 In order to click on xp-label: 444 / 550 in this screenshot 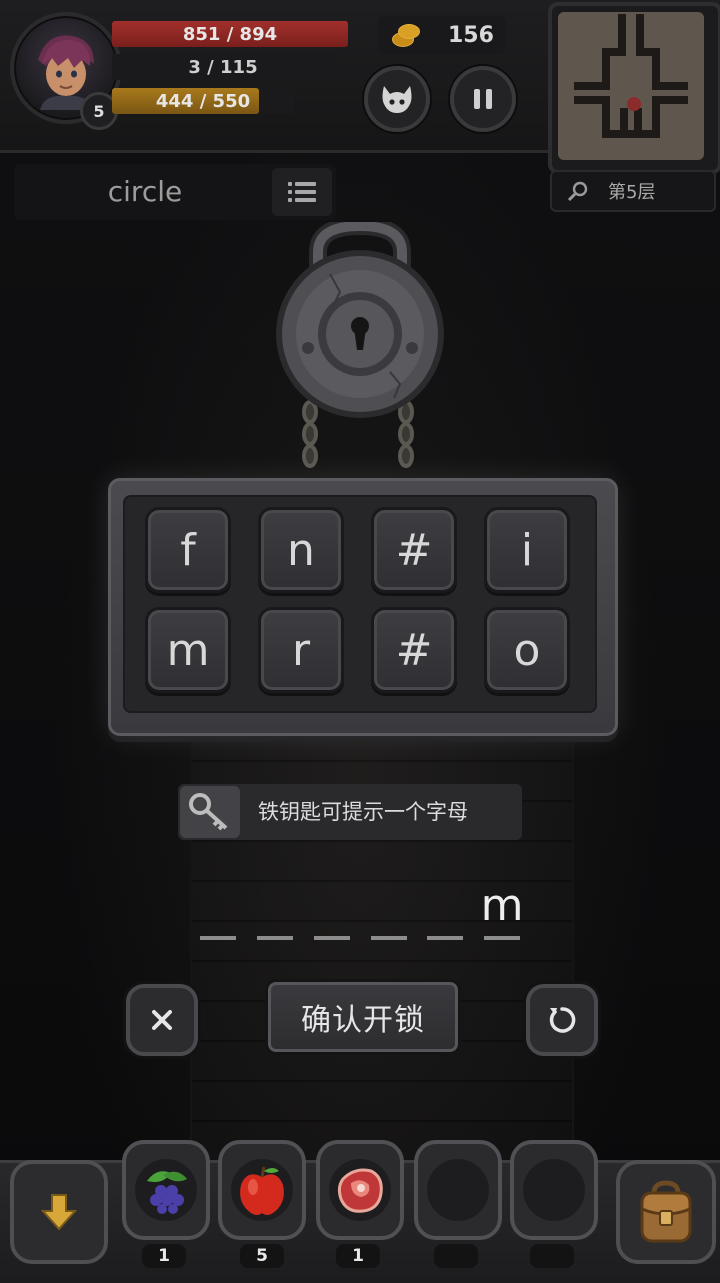, I will do `click(203, 101)`.